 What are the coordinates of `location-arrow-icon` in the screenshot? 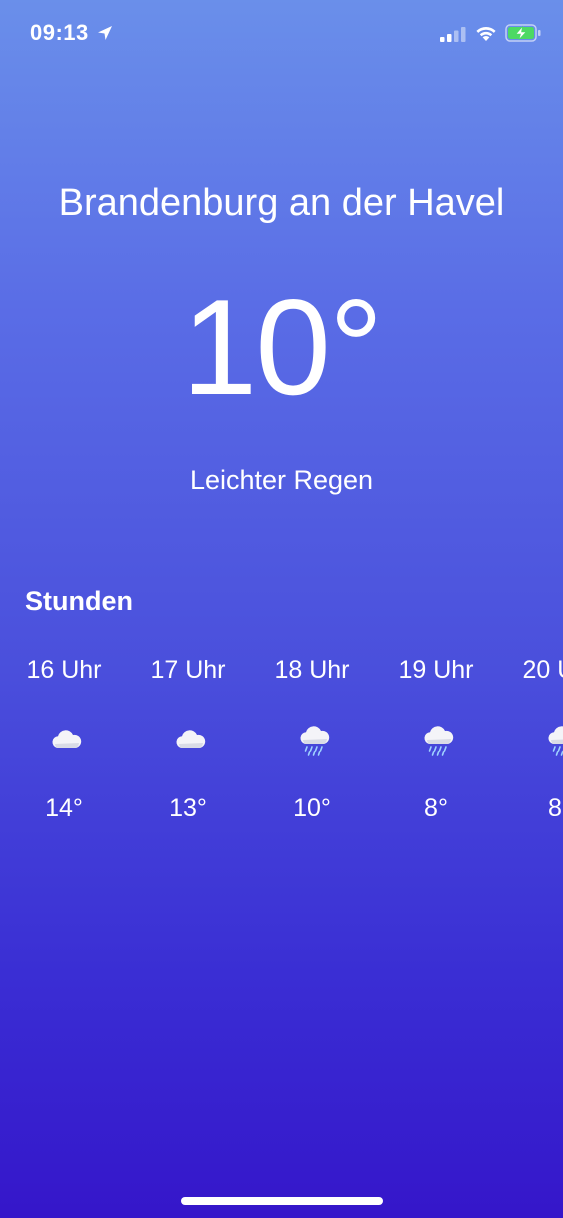 It's located at (105, 33).